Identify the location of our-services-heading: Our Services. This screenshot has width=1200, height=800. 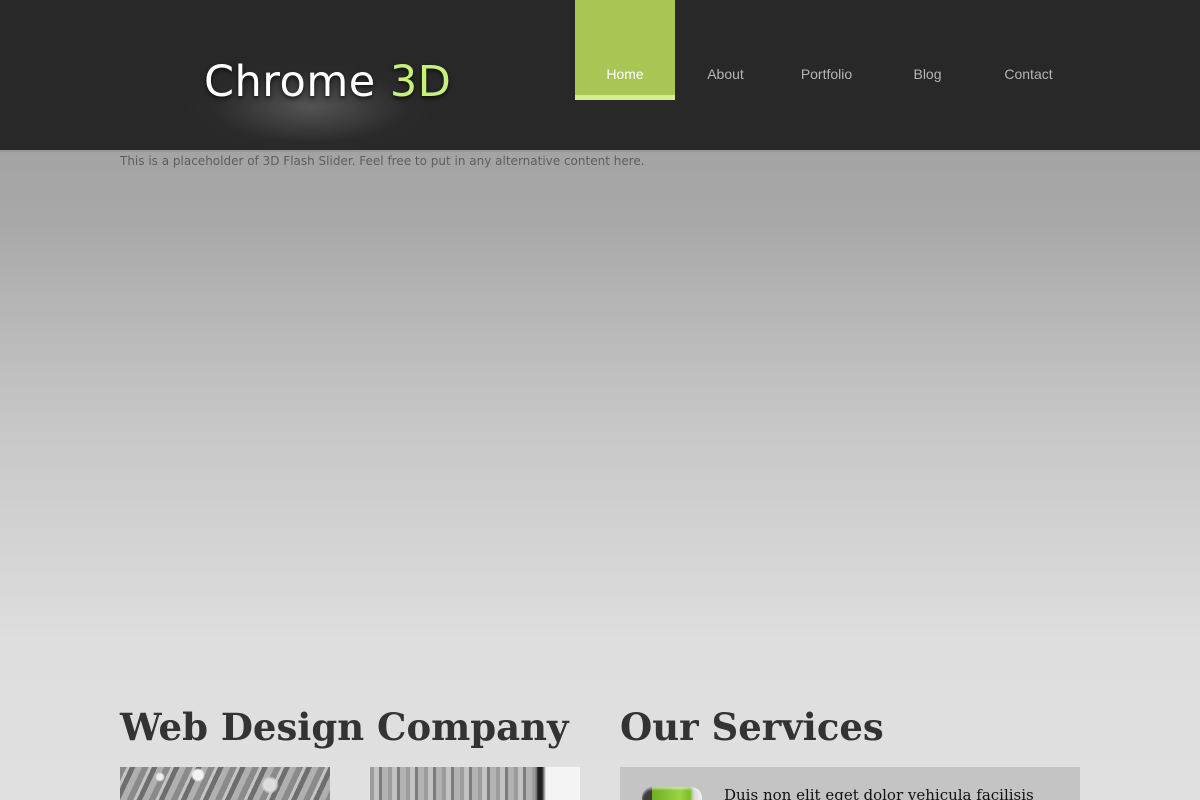
(752, 727).